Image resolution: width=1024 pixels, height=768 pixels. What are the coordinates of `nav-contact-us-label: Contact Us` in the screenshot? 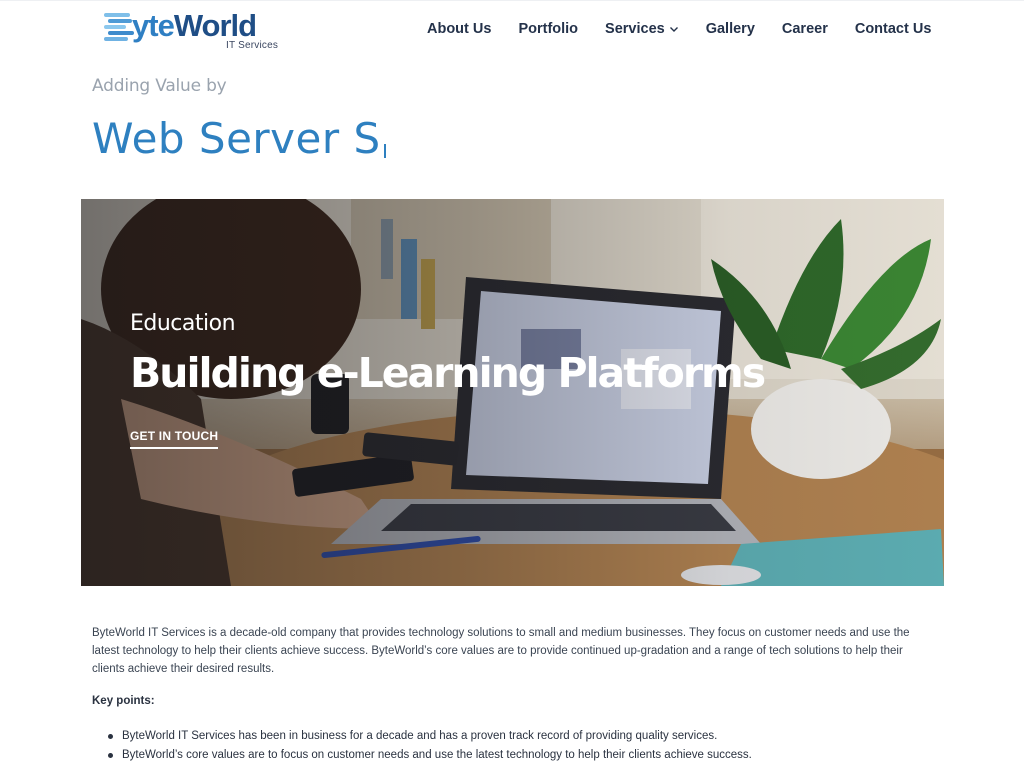 It's located at (893, 29).